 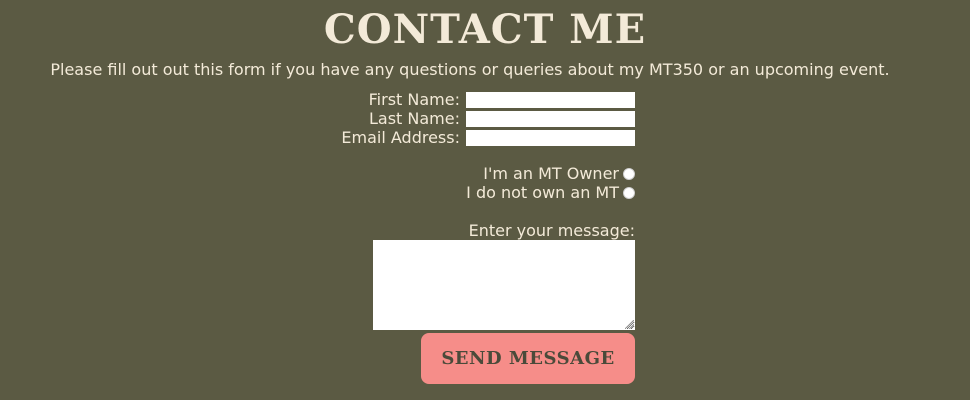 I want to click on non-owner-radio-row: I do not own an MT, so click(x=550, y=192).